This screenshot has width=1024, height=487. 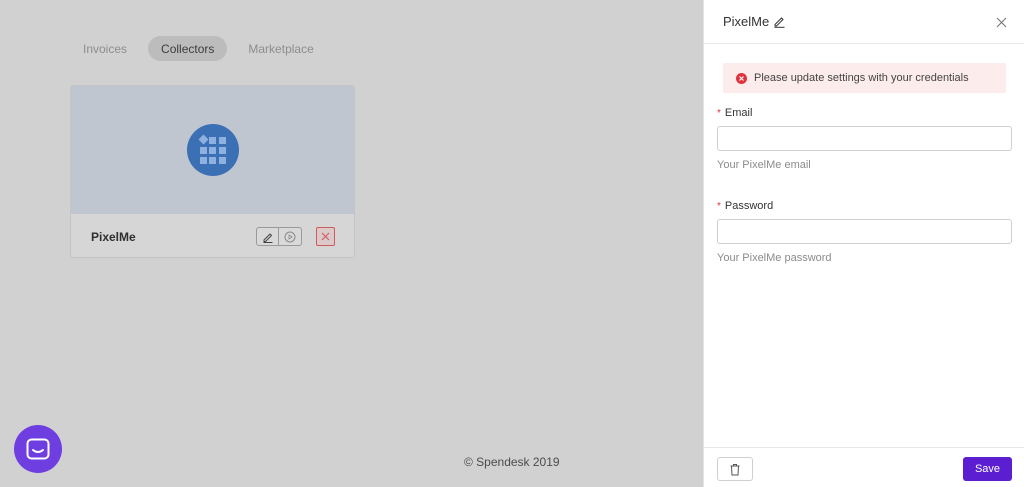 I want to click on collector-card-footer: PixelMe, so click(x=212, y=235).